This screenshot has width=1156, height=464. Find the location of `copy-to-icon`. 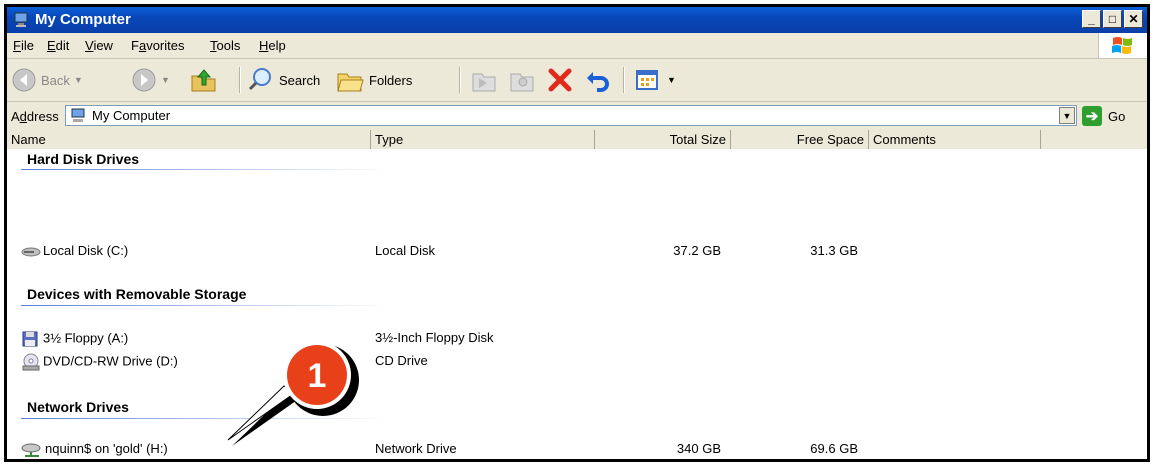

copy-to-icon is located at coordinates (522, 82).